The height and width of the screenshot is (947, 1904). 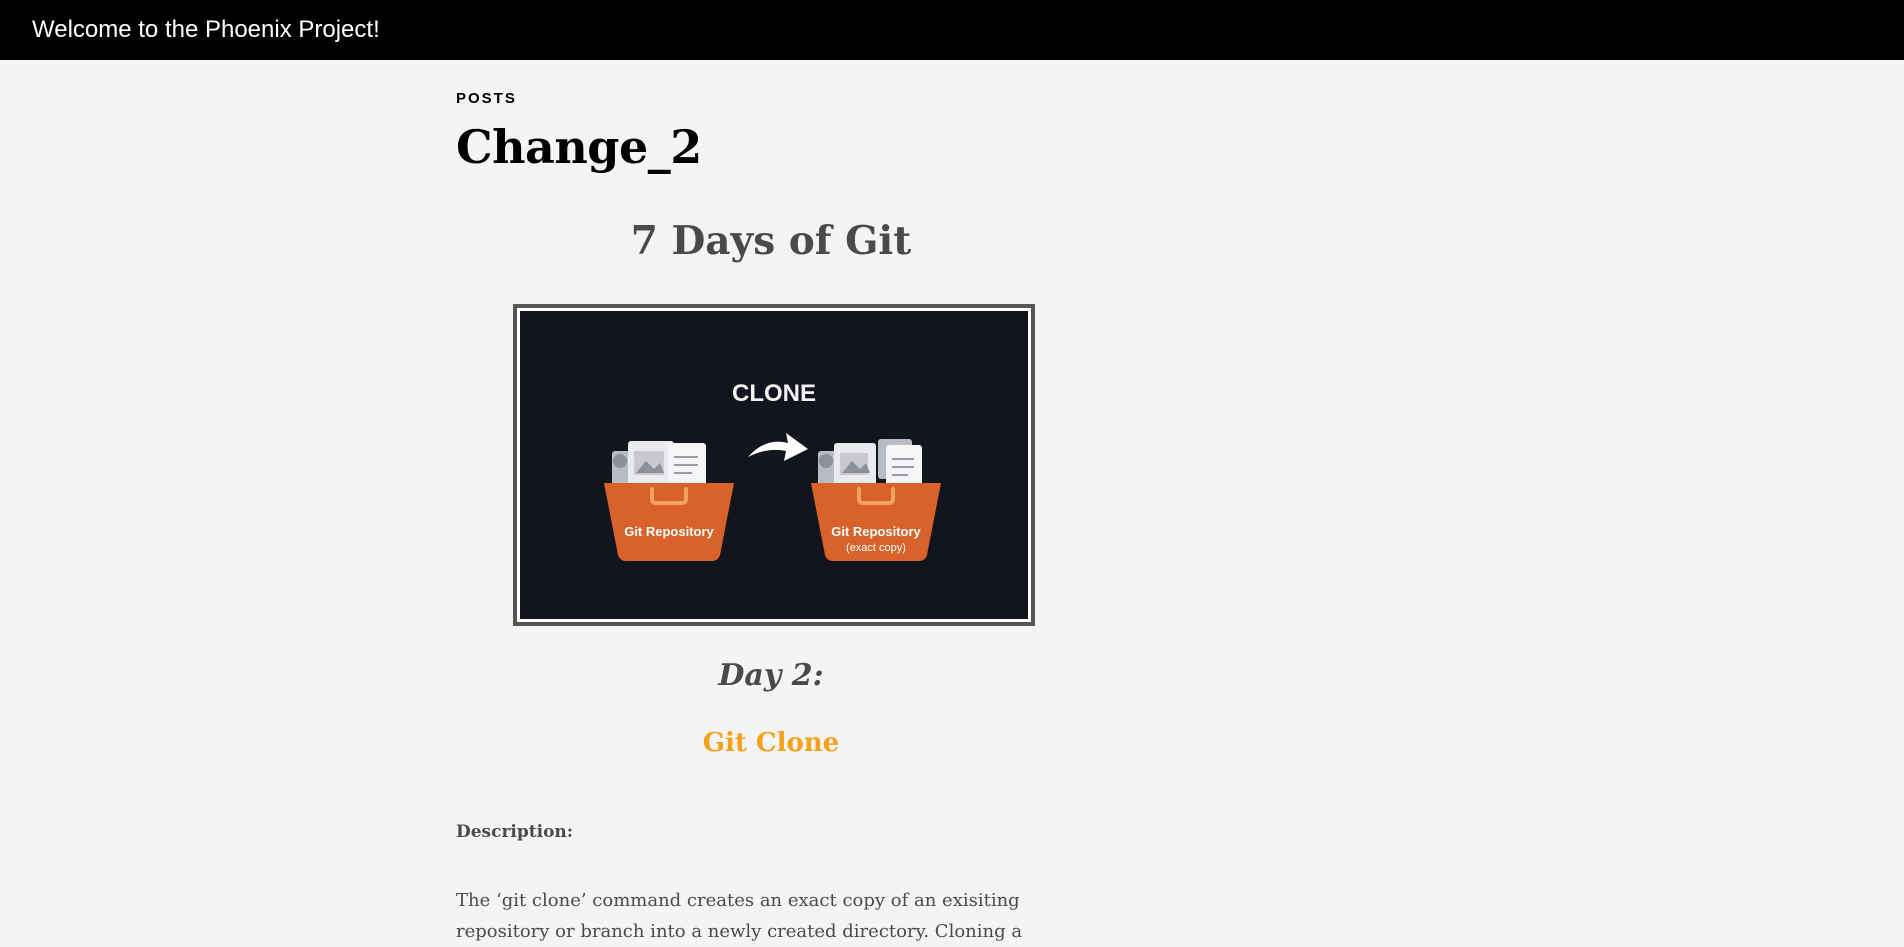 What do you see at coordinates (774, 393) in the screenshot?
I see `illustration-clone-text: CLONE` at bounding box center [774, 393].